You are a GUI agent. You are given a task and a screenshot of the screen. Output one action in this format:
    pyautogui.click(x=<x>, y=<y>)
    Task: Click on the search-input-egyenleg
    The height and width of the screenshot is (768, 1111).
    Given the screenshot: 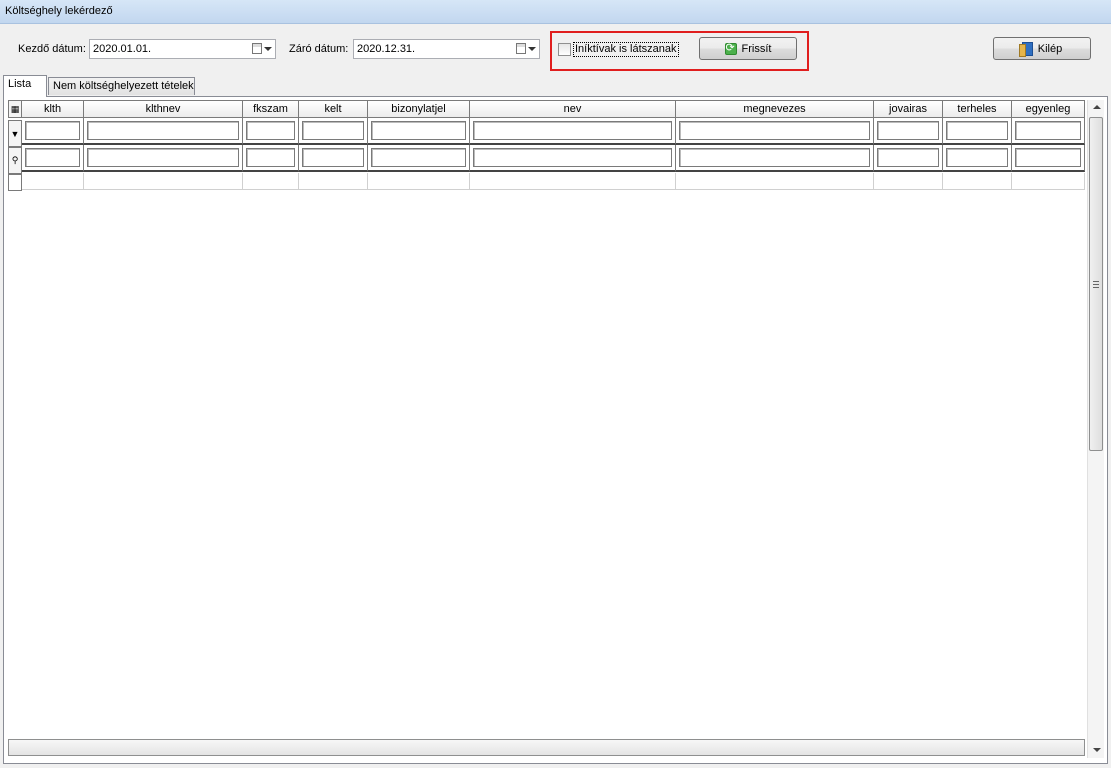 What is the action you would take?
    pyautogui.click(x=1048, y=157)
    